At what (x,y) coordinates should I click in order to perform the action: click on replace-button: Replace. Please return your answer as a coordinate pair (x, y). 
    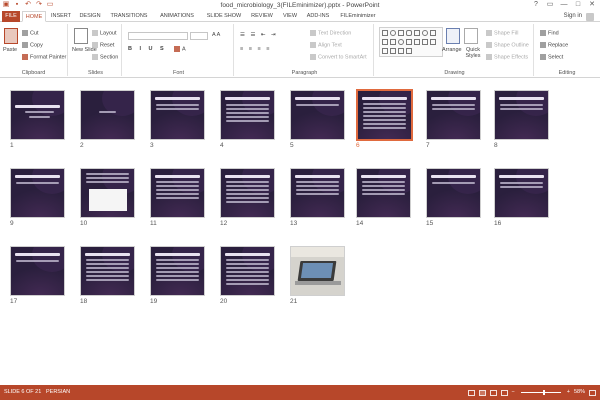
    Looking at the image, I should click on (554, 45).